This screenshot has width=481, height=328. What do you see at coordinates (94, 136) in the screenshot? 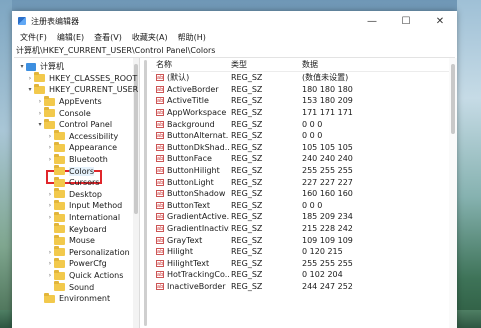
I see `tree-node-label: Accessibility` at bounding box center [94, 136].